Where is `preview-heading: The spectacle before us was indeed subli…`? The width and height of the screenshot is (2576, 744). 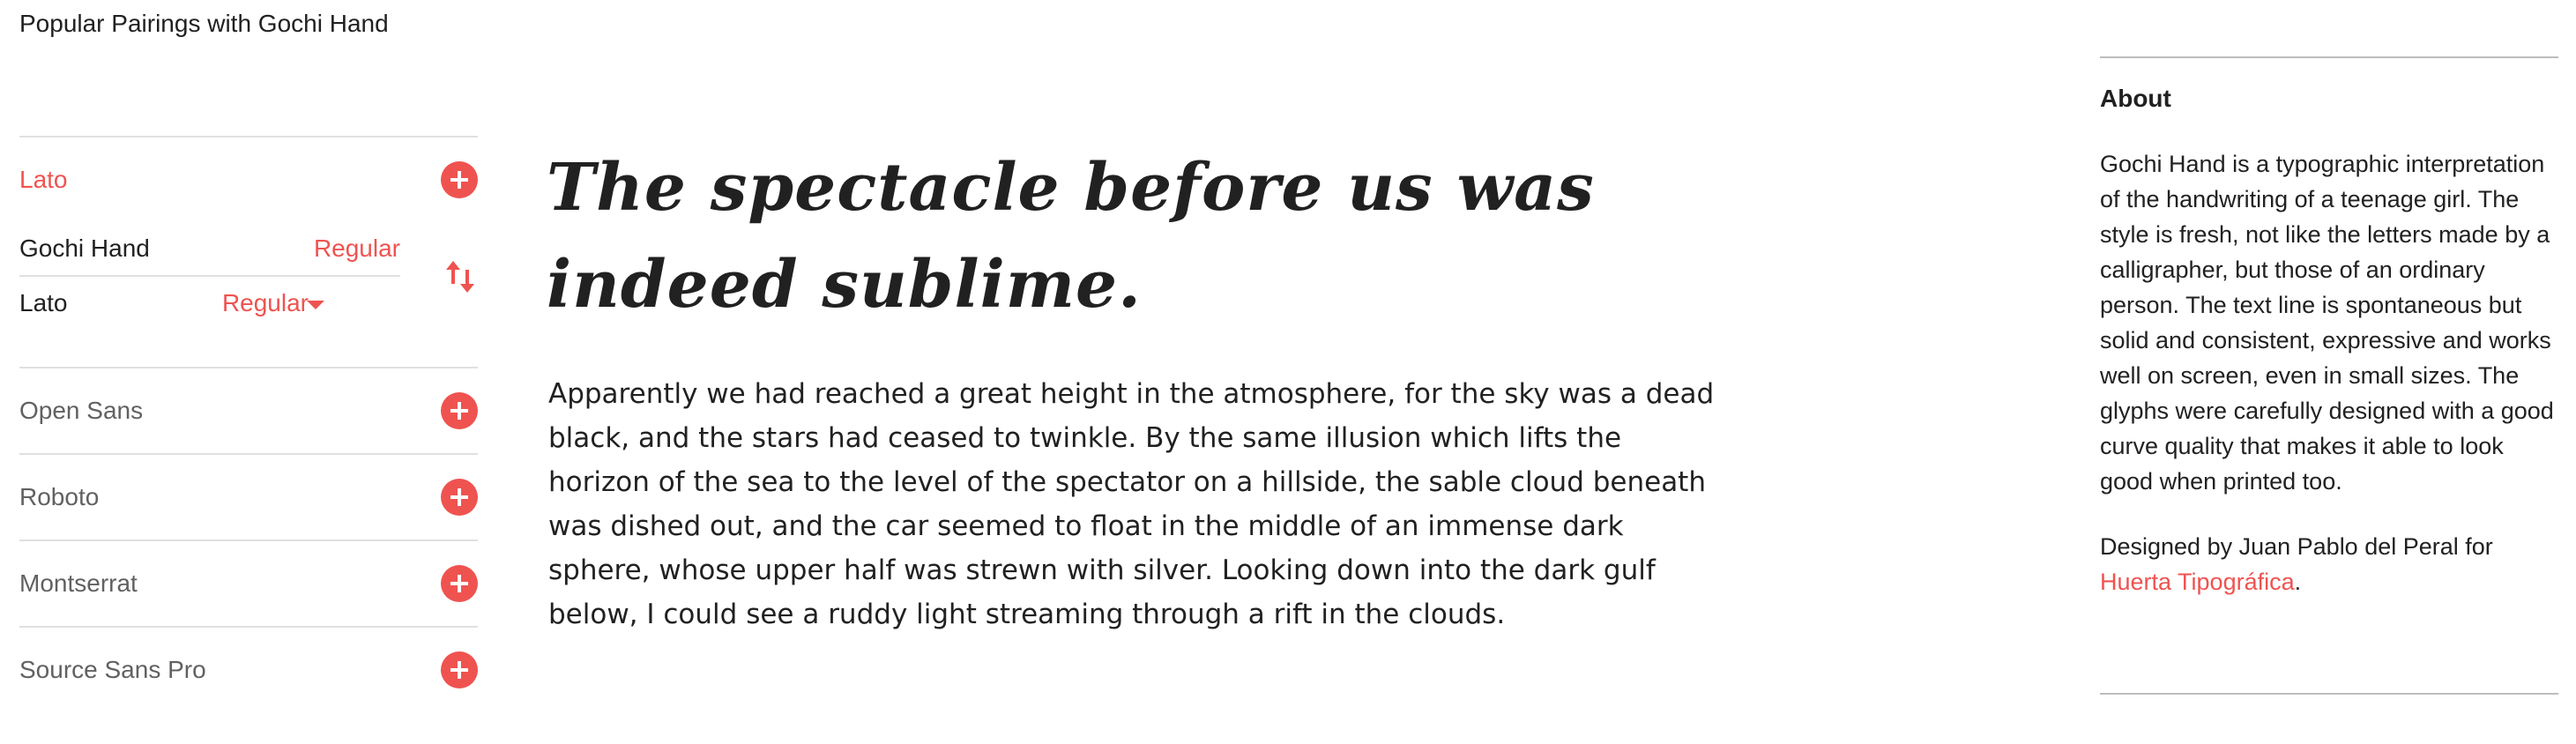
preview-heading: The spectacle before us was indeed subli… is located at coordinates (1071, 237).